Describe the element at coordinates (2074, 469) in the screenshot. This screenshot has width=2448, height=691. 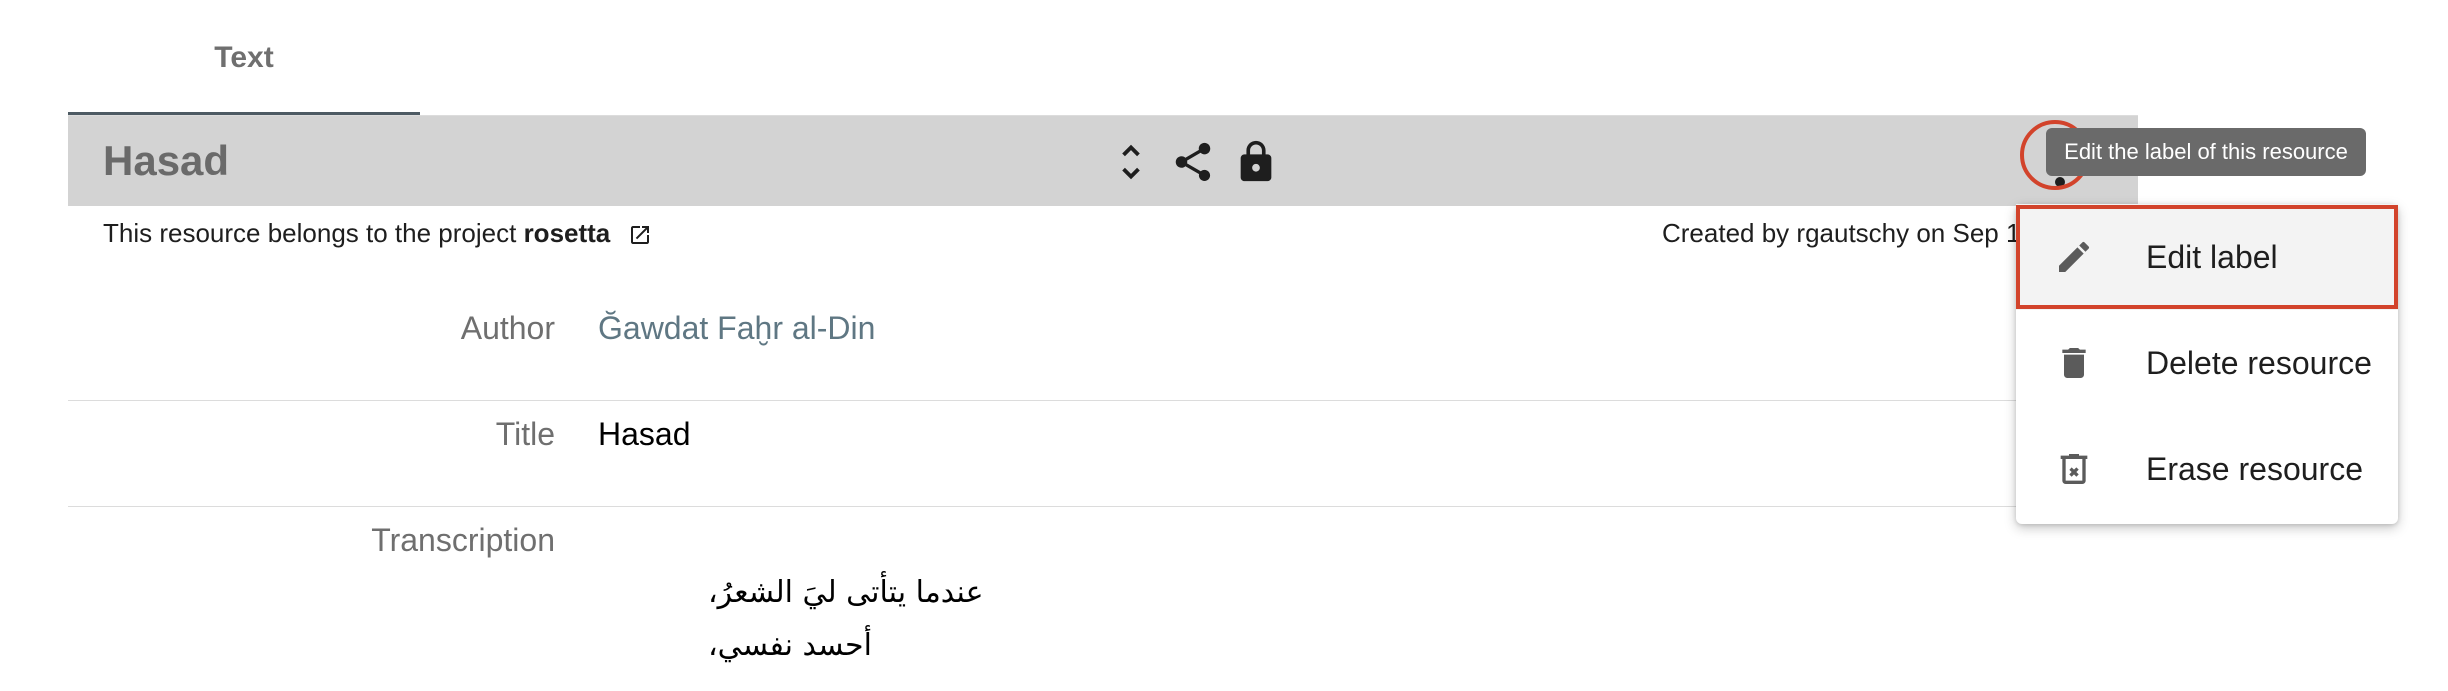
I see `trash-x-icon` at that location.